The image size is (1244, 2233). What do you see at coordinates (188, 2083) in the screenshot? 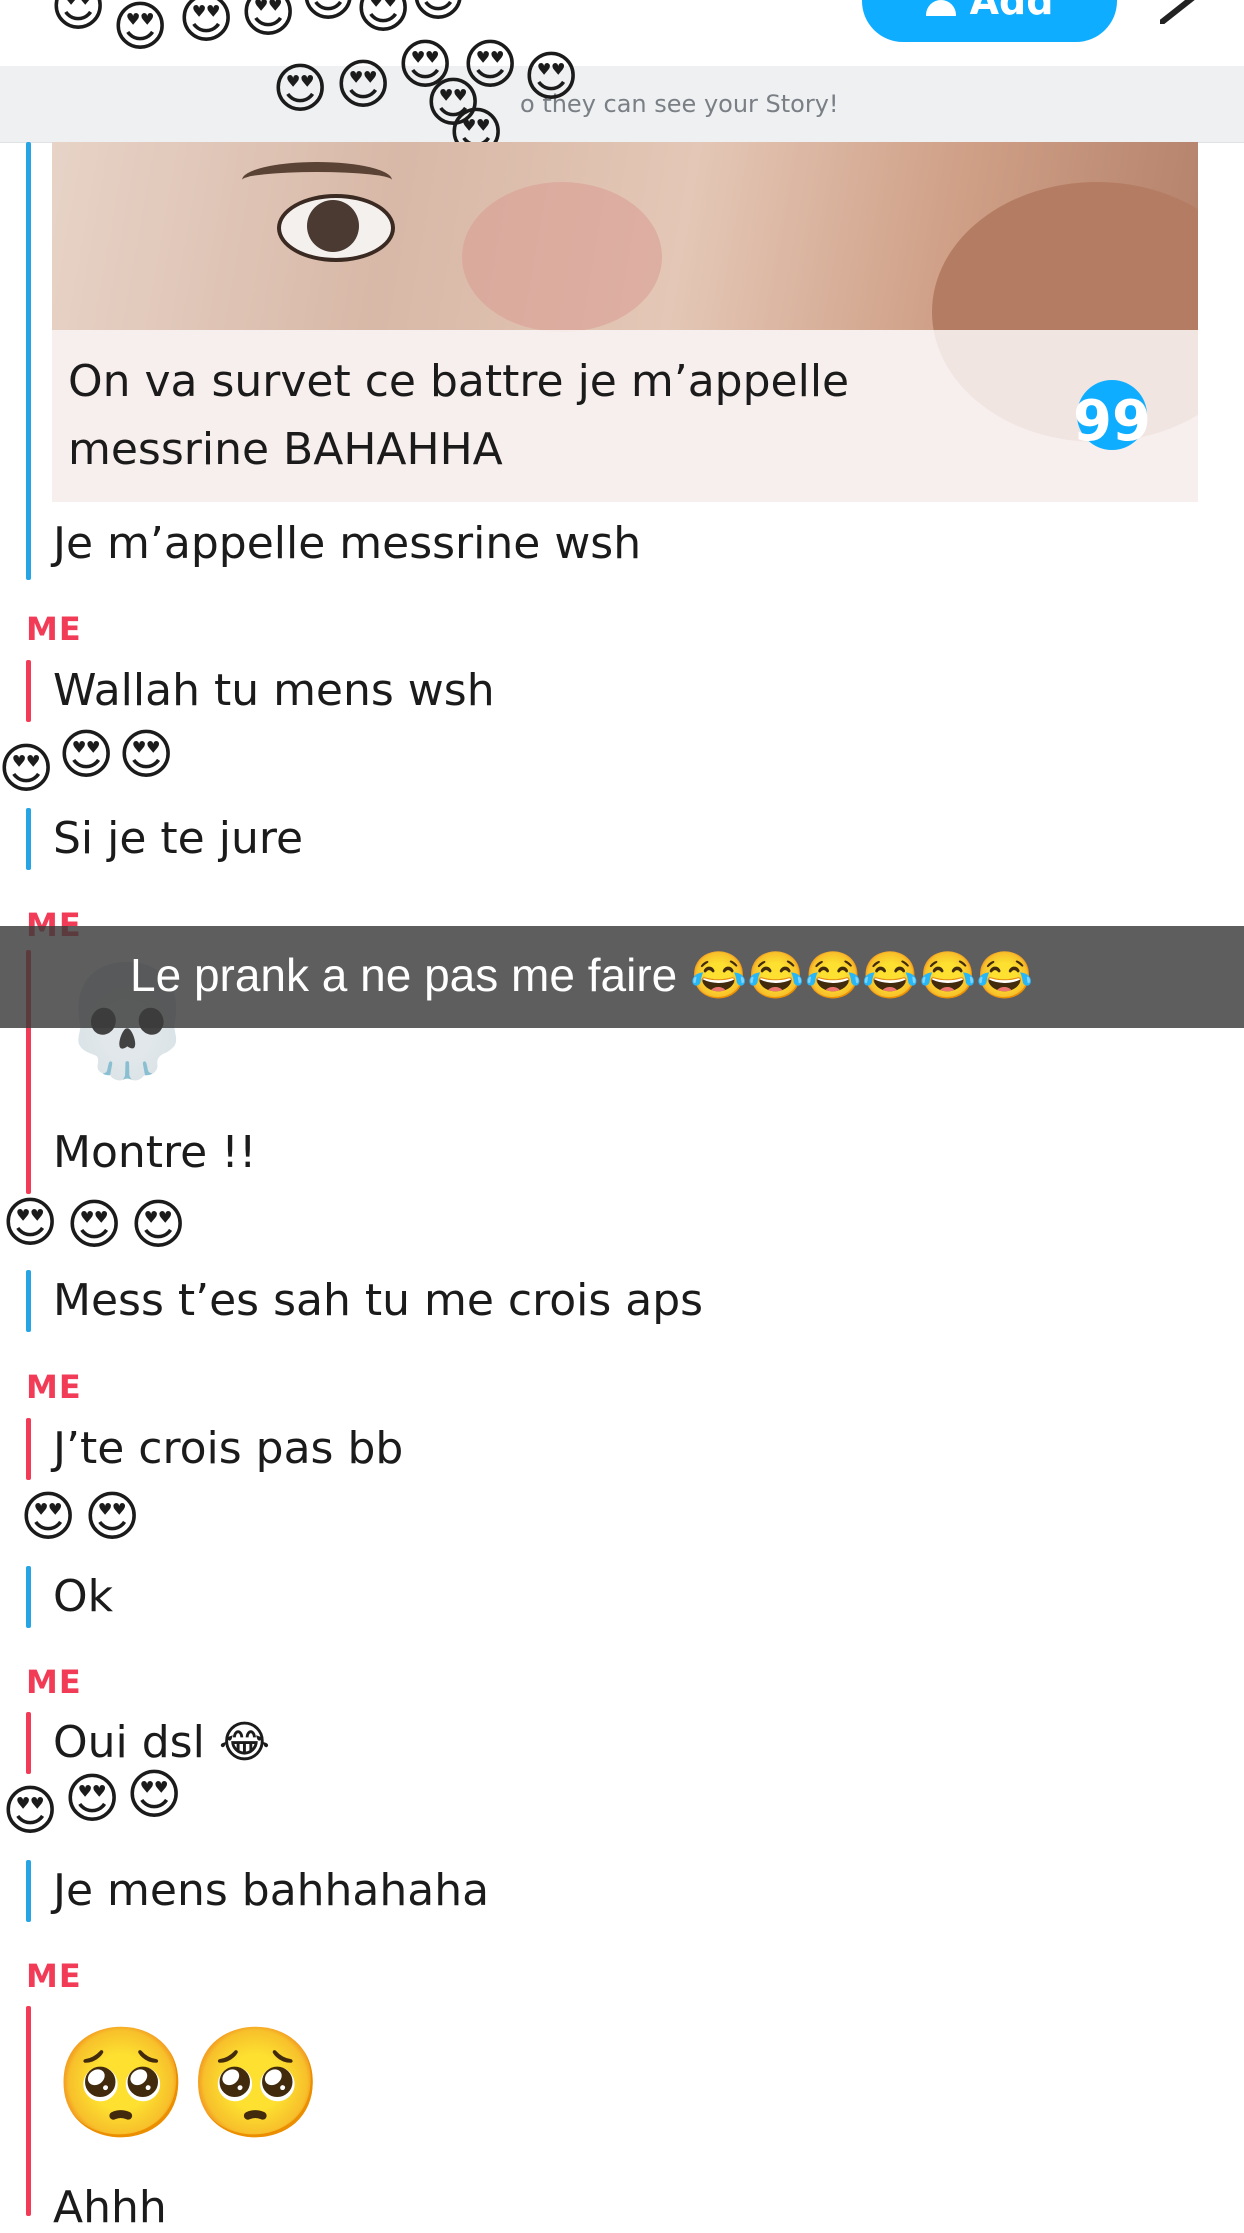
I see `pleading-emoji-message: 🥺🥺` at bounding box center [188, 2083].